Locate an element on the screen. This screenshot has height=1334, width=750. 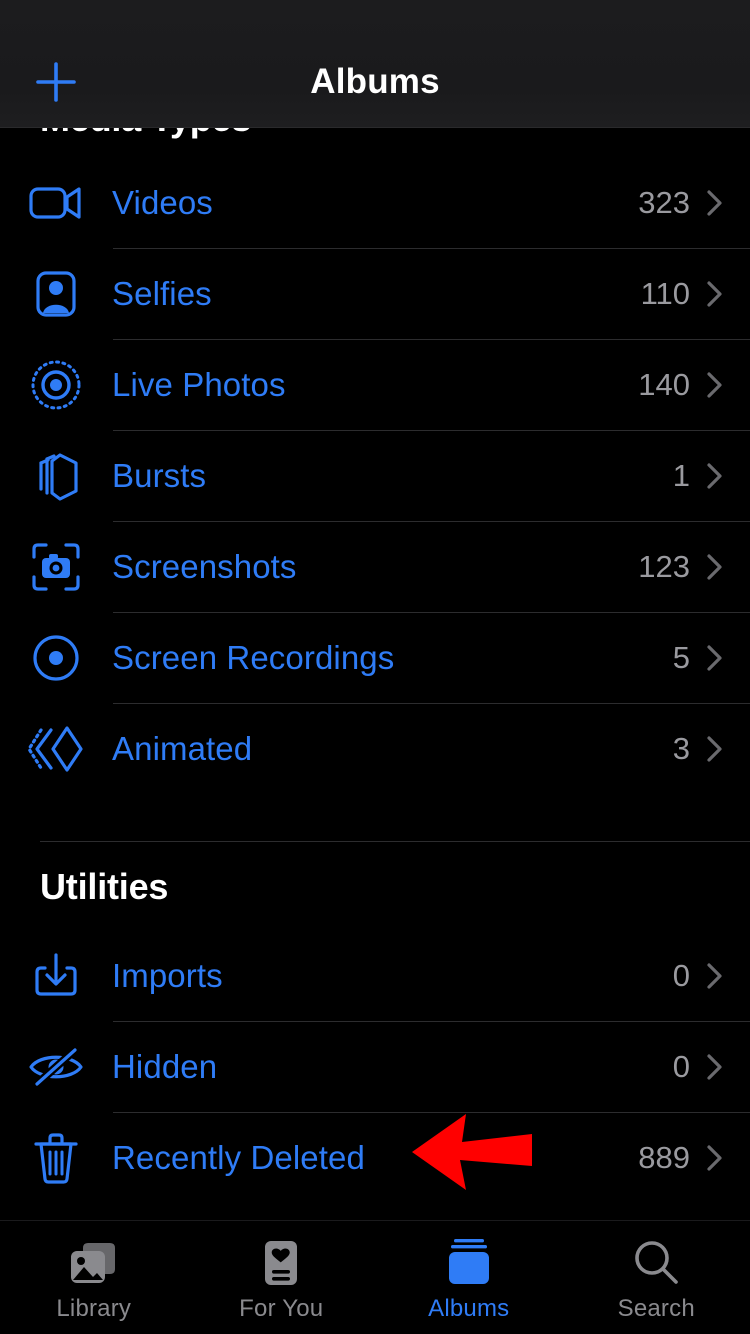
album-label: Videos is located at coordinates (162, 202).